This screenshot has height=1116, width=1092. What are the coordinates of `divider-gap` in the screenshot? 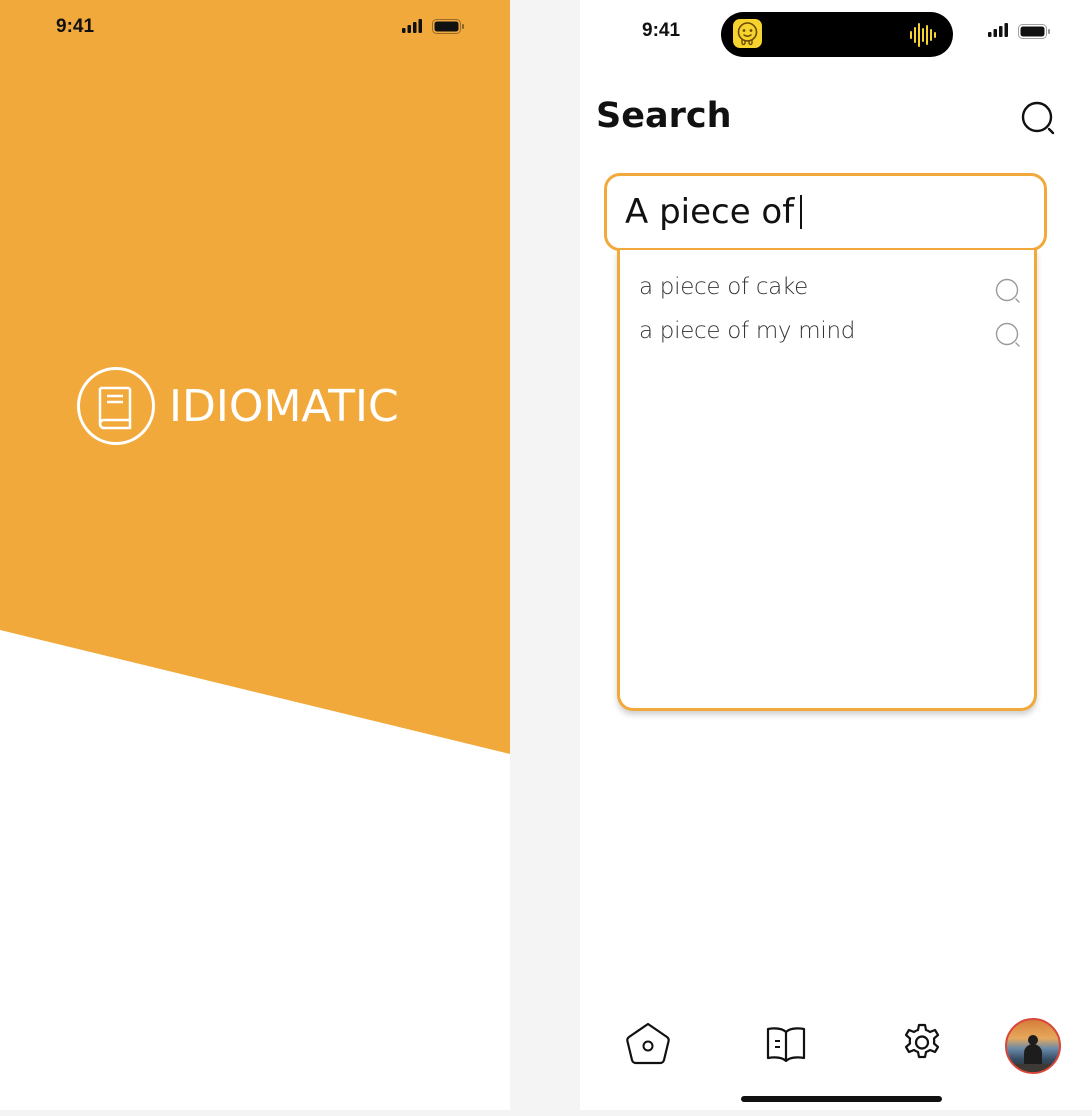 It's located at (545, 555).